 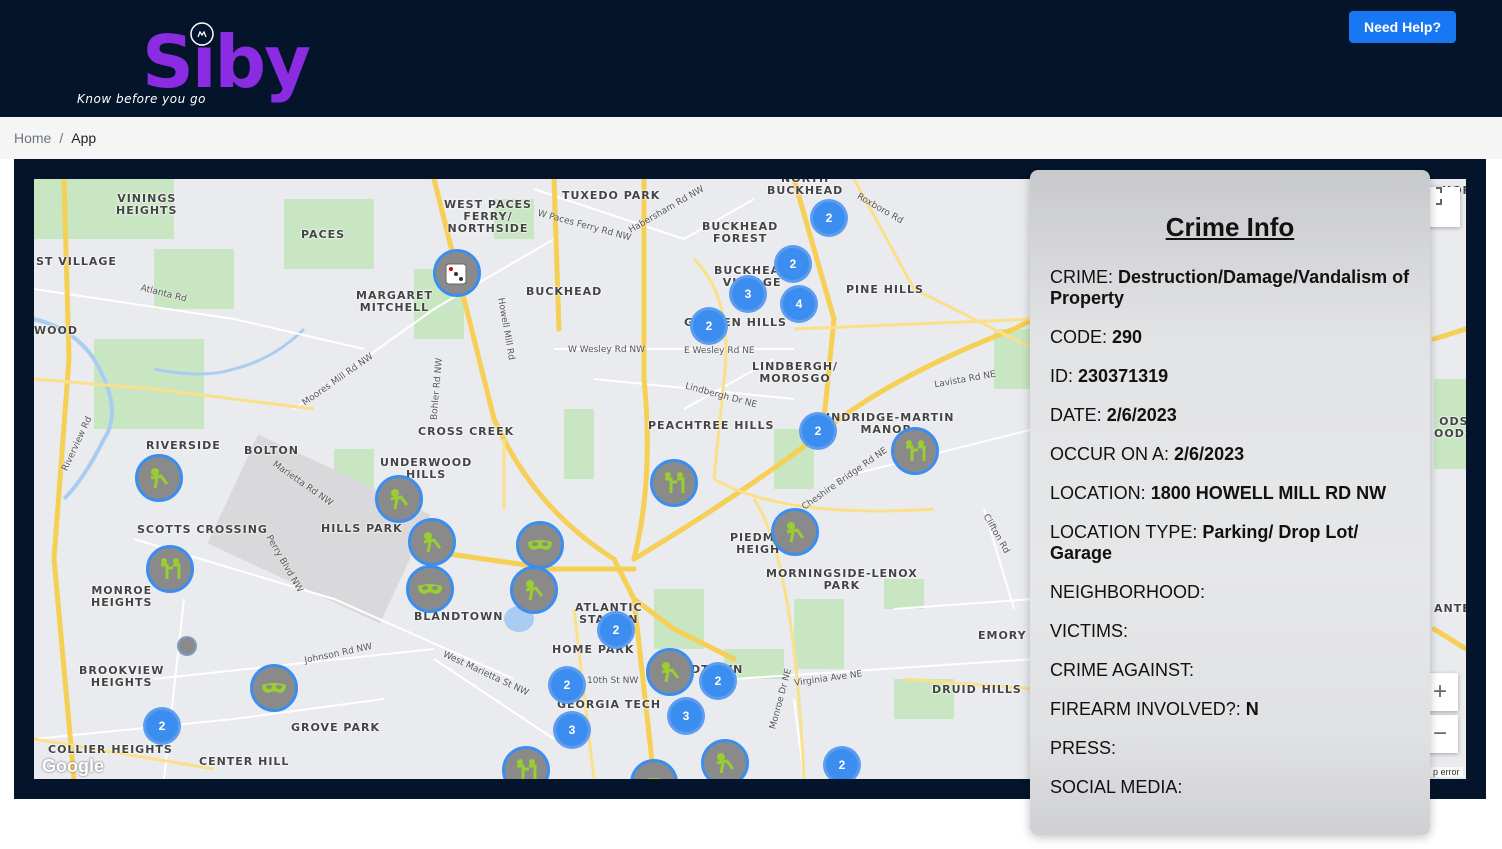 What do you see at coordinates (76, 261) in the screenshot?
I see `map-label-st-village: ST VILLAGE` at bounding box center [76, 261].